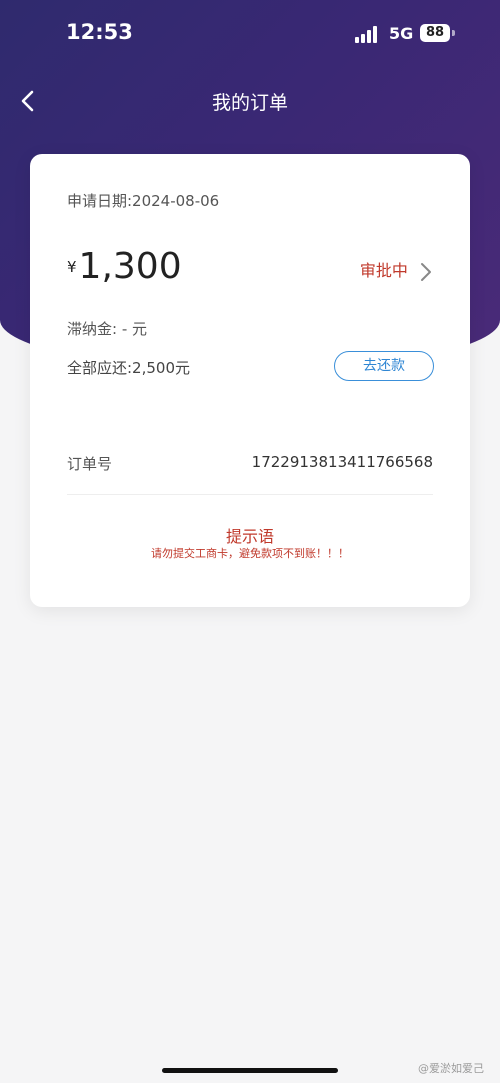  Describe the element at coordinates (249, 103) in the screenshot. I see `page-title: 我的订单` at that location.